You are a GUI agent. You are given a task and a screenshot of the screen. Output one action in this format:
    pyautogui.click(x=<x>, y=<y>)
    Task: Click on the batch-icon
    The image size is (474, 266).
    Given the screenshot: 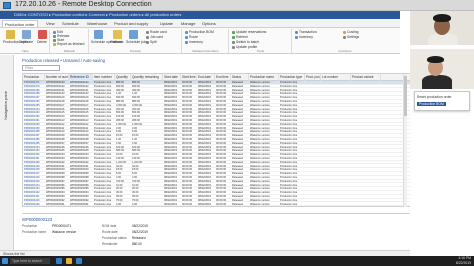 What is the action you would take?
    pyautogui.click(x=233, y=42)
    